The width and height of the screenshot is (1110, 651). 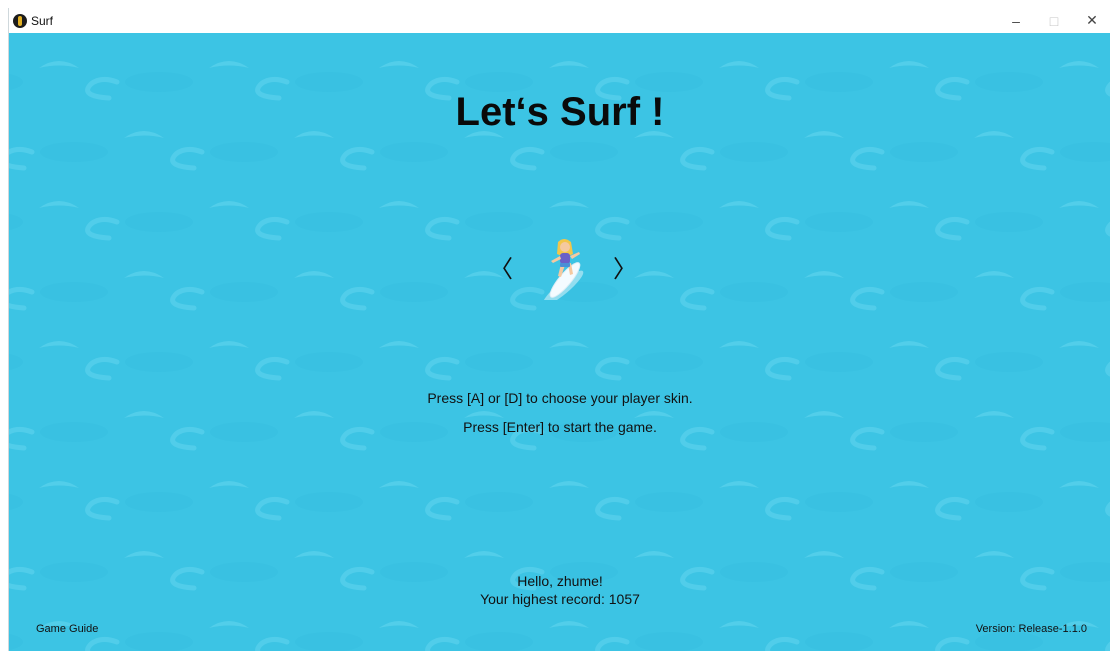 What do you see at coordinates (625, 270) in the screenshot?
I see `next-skin-arrow: 〉` at bounding box center [625, 270].